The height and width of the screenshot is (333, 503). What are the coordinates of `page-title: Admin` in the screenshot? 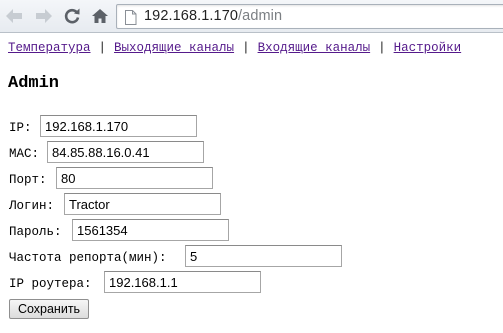 It's located at (34, 83).